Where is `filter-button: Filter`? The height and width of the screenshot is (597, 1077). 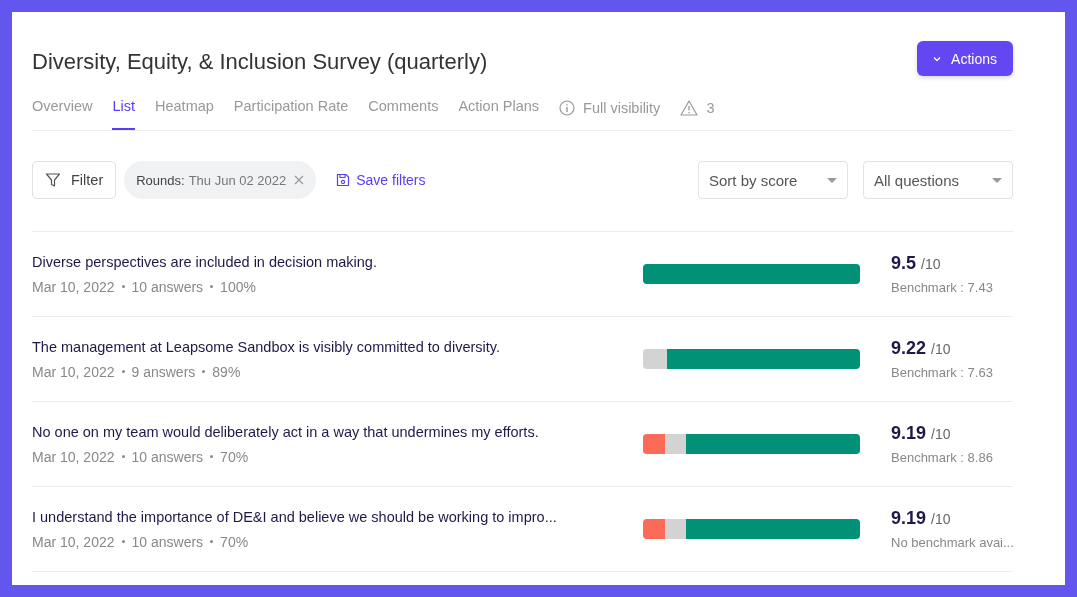 filter-button: Filter is located at coordinates (74, 180).